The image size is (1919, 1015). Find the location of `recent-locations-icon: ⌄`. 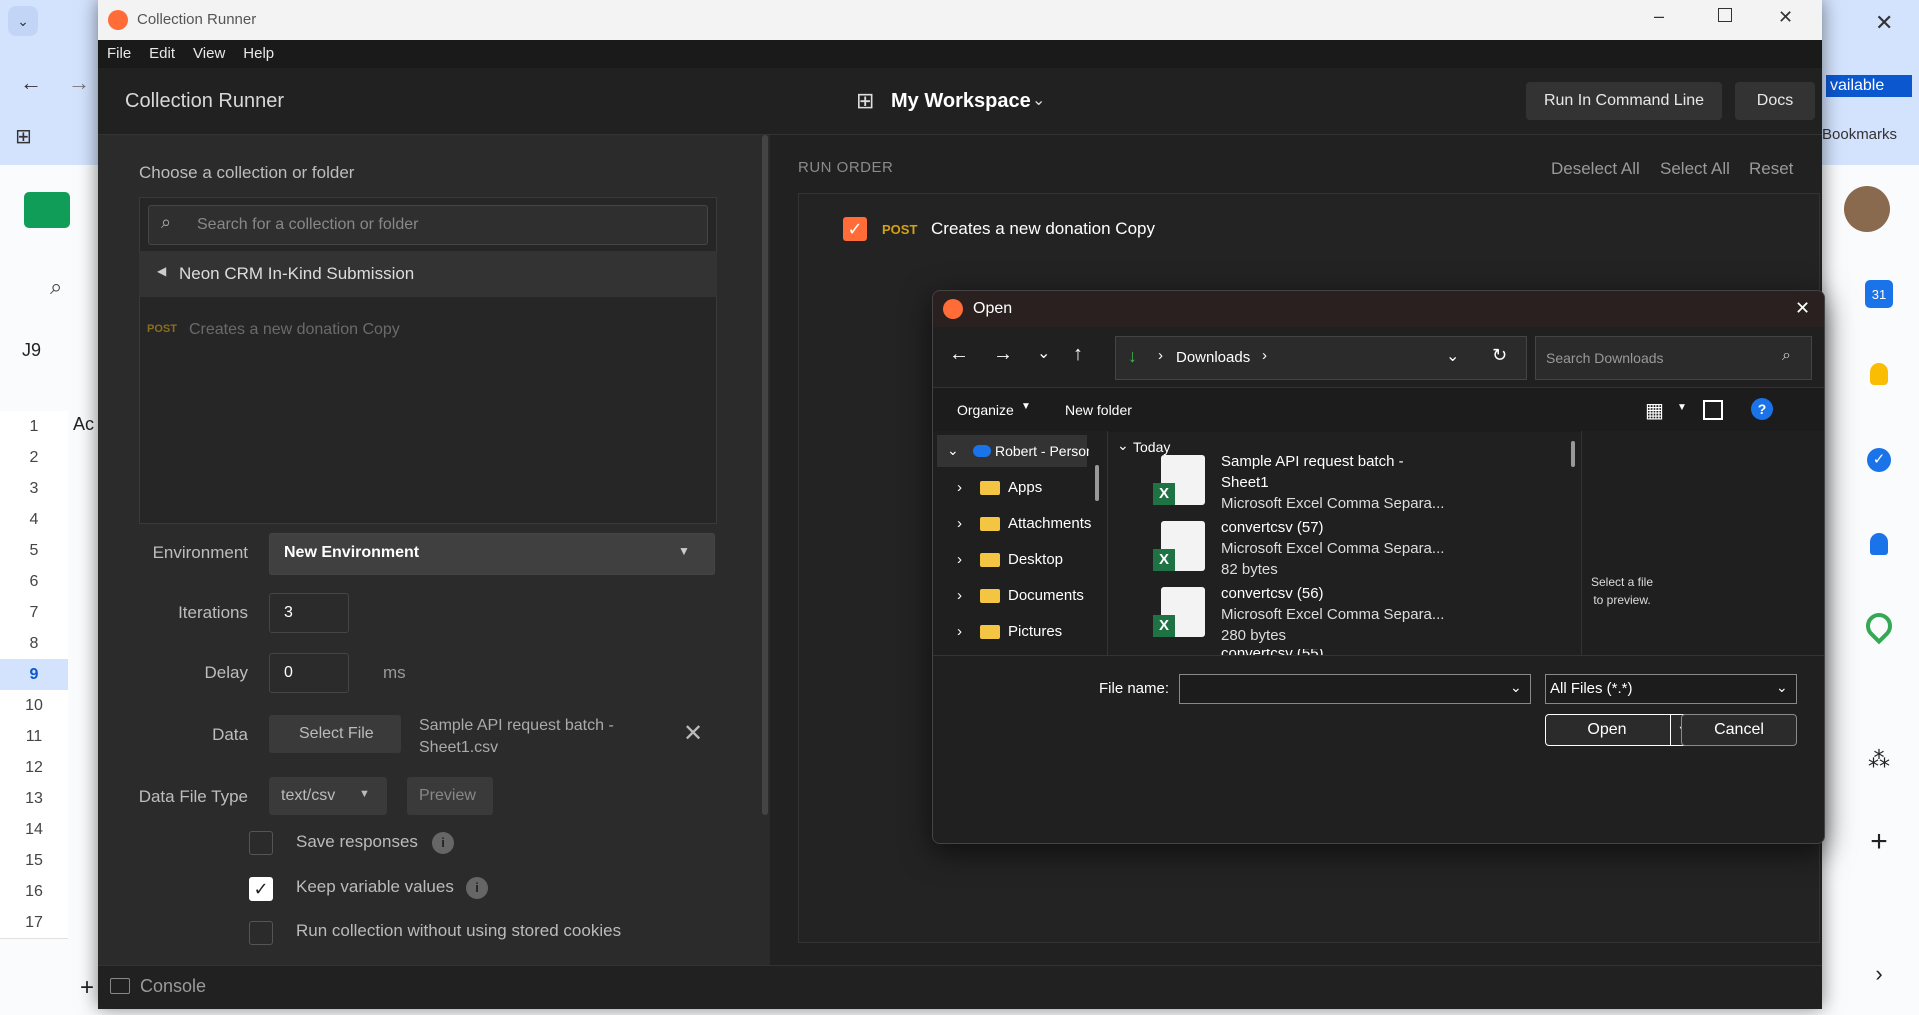

recent-locations-icon: ⌄ is located at coordinates (1043, 353).